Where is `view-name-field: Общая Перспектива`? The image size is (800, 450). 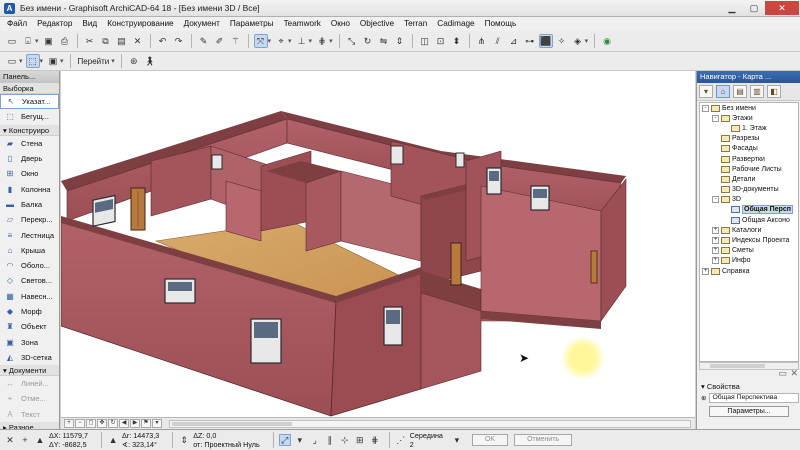
view-name-field: Общая Перспектива is located at coordinates (754, 398).